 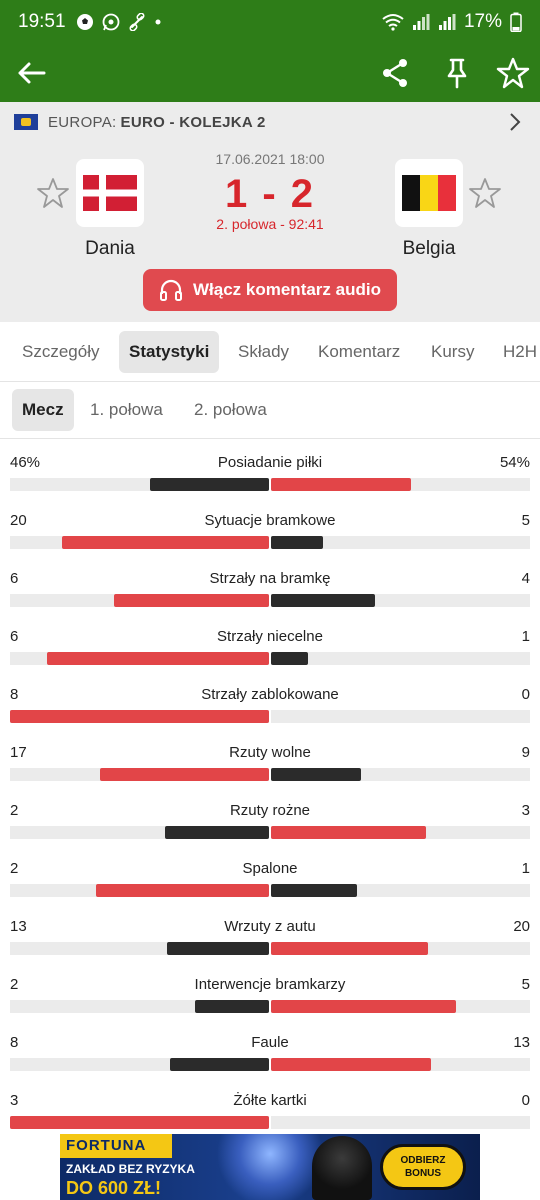 I want to click on stat-label: Interwencje bramkarzy, so click(x=270, y=984).